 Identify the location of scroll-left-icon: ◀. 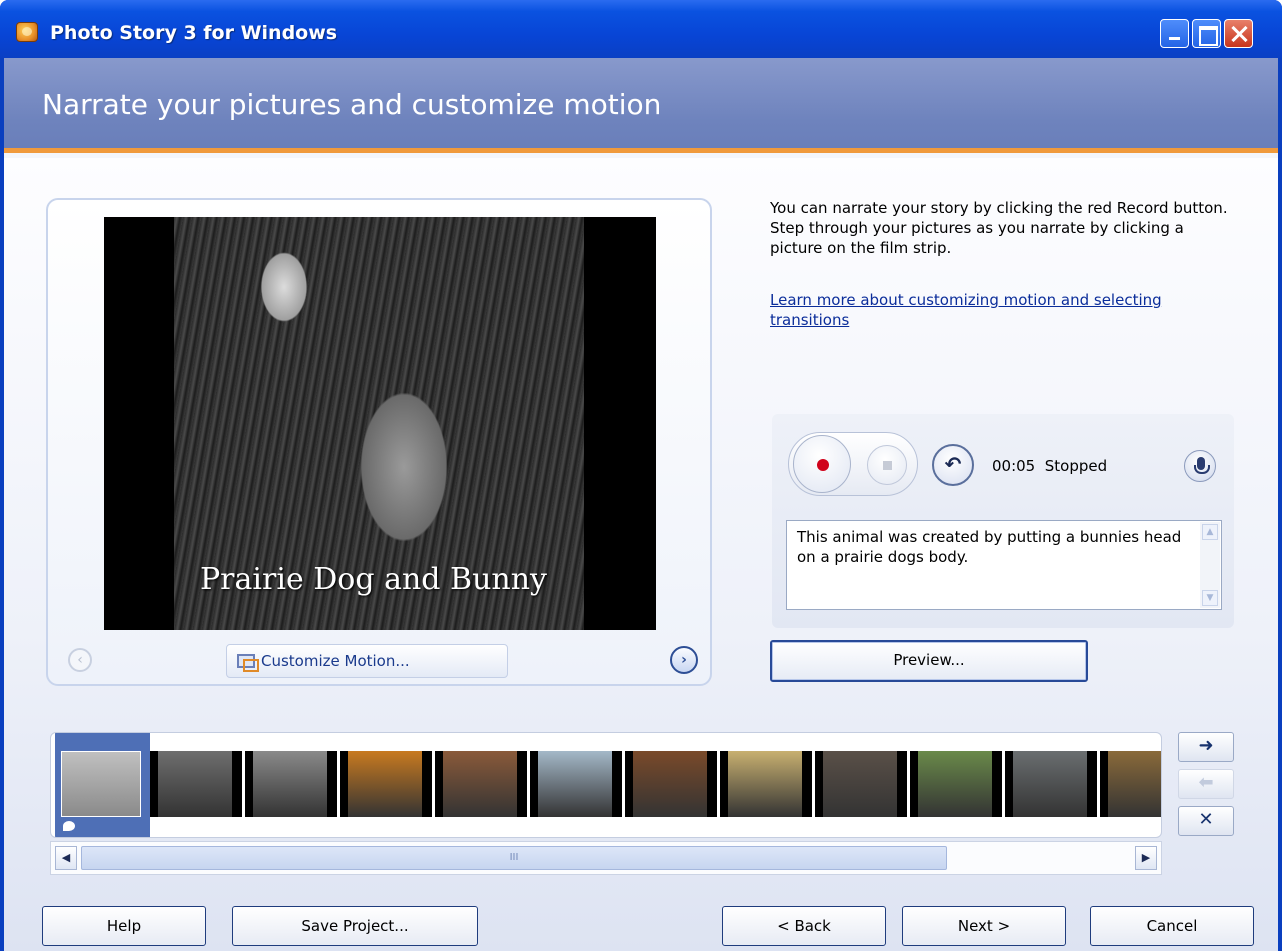
(66, 858).